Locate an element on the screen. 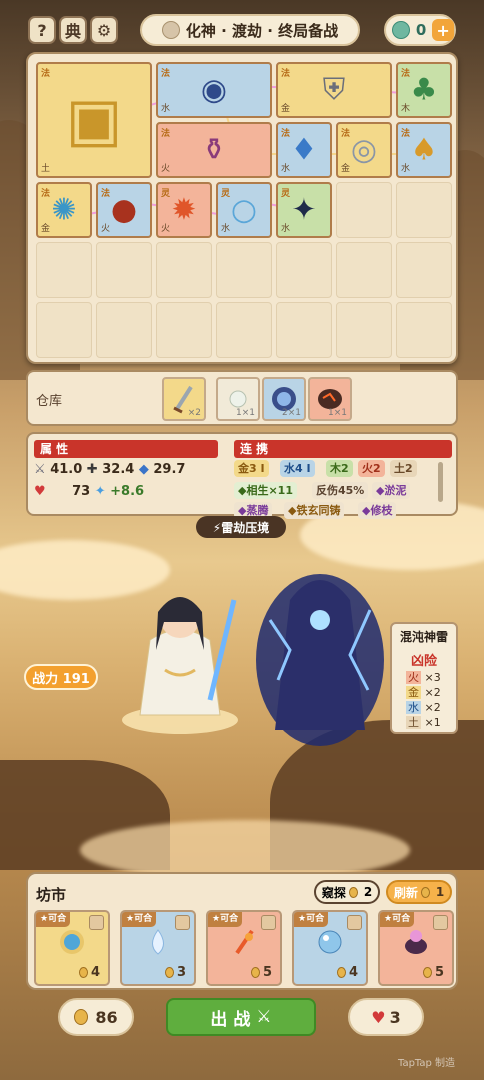 Image resolution: width=484 pixels, height=1080 pixels. element-badge: 金 is located at coordinates (413, 692).